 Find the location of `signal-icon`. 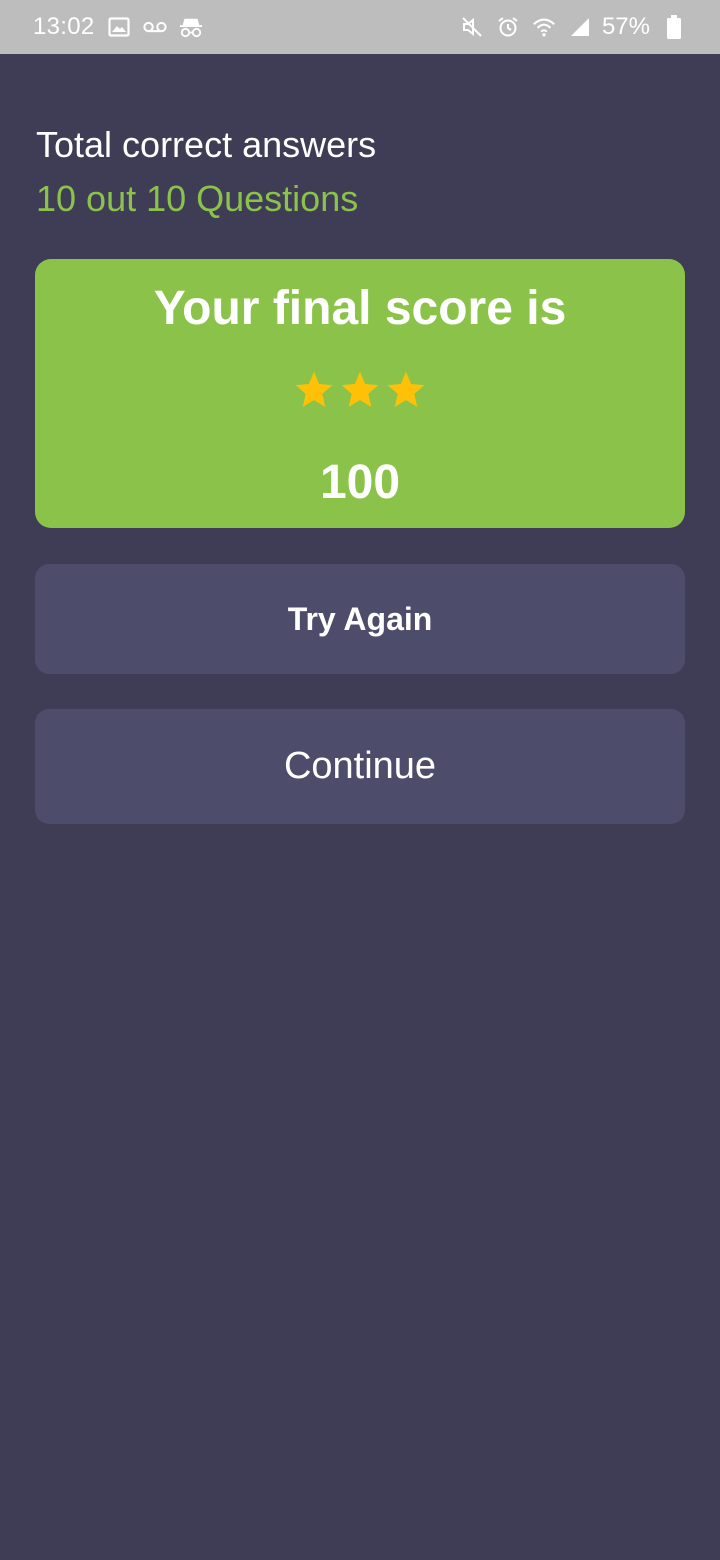

signal-icon is located at coordinates (580, 27).